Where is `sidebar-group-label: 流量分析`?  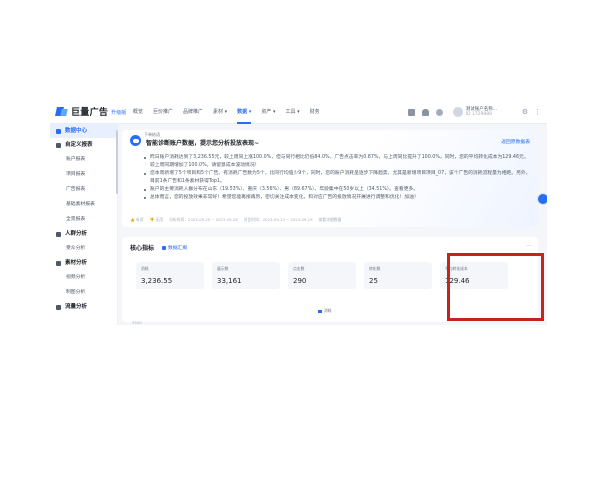
sidebar-group-label: 流量分析 is located at coordinates (76, 307).